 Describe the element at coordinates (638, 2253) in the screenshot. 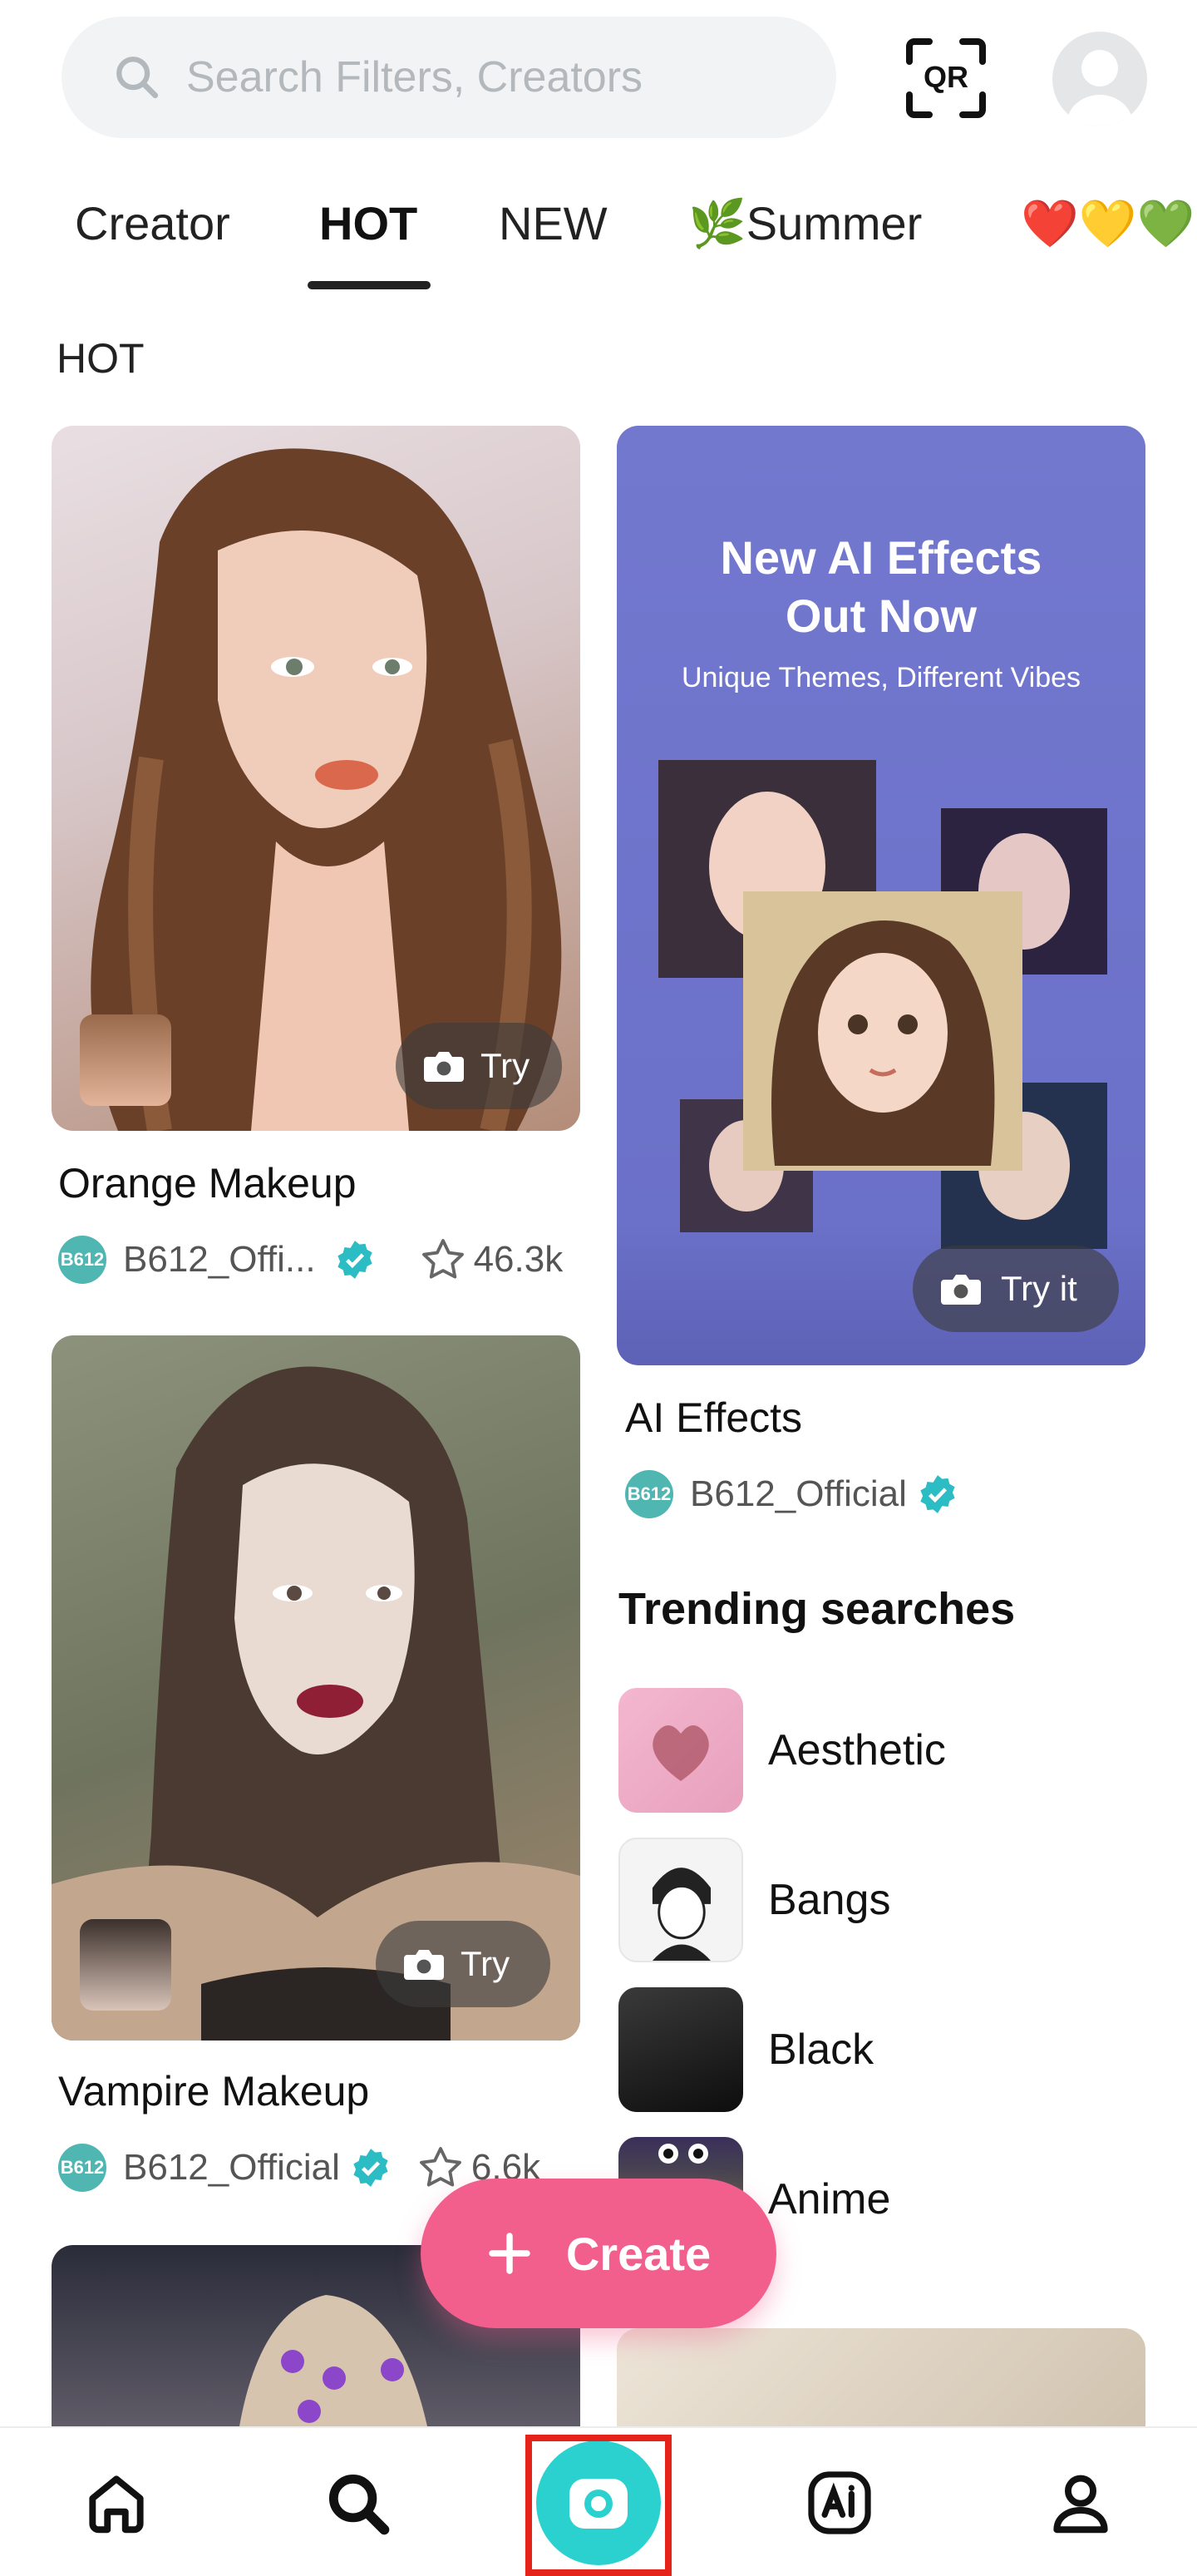

I see `create-label: Create` at that location.